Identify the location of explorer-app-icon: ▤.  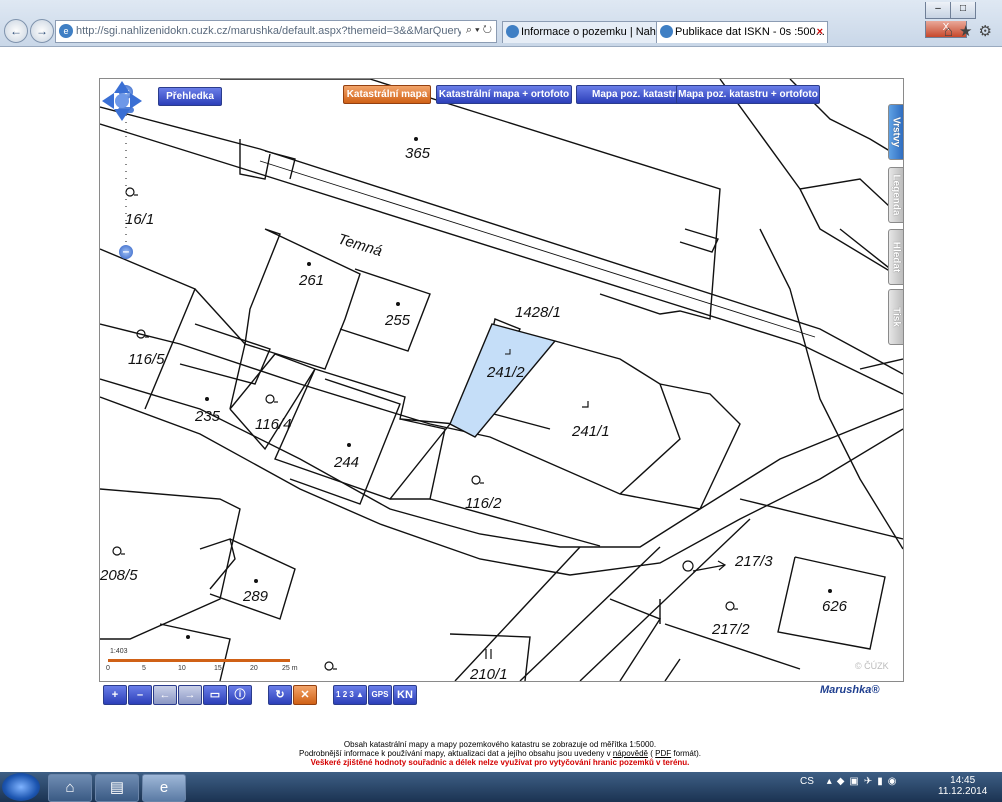
(117, 788).